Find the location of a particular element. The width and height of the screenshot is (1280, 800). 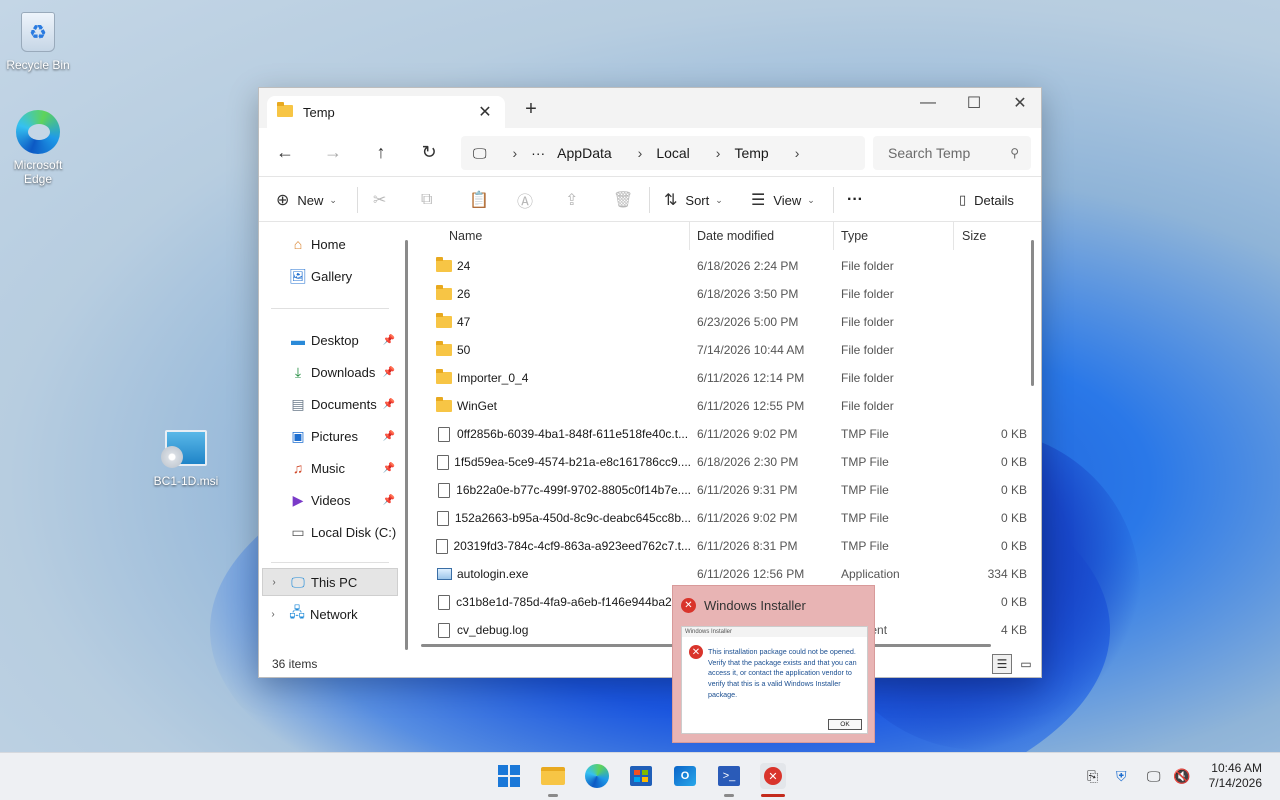

outlook-icon: O is located at coordinates (685, 776).